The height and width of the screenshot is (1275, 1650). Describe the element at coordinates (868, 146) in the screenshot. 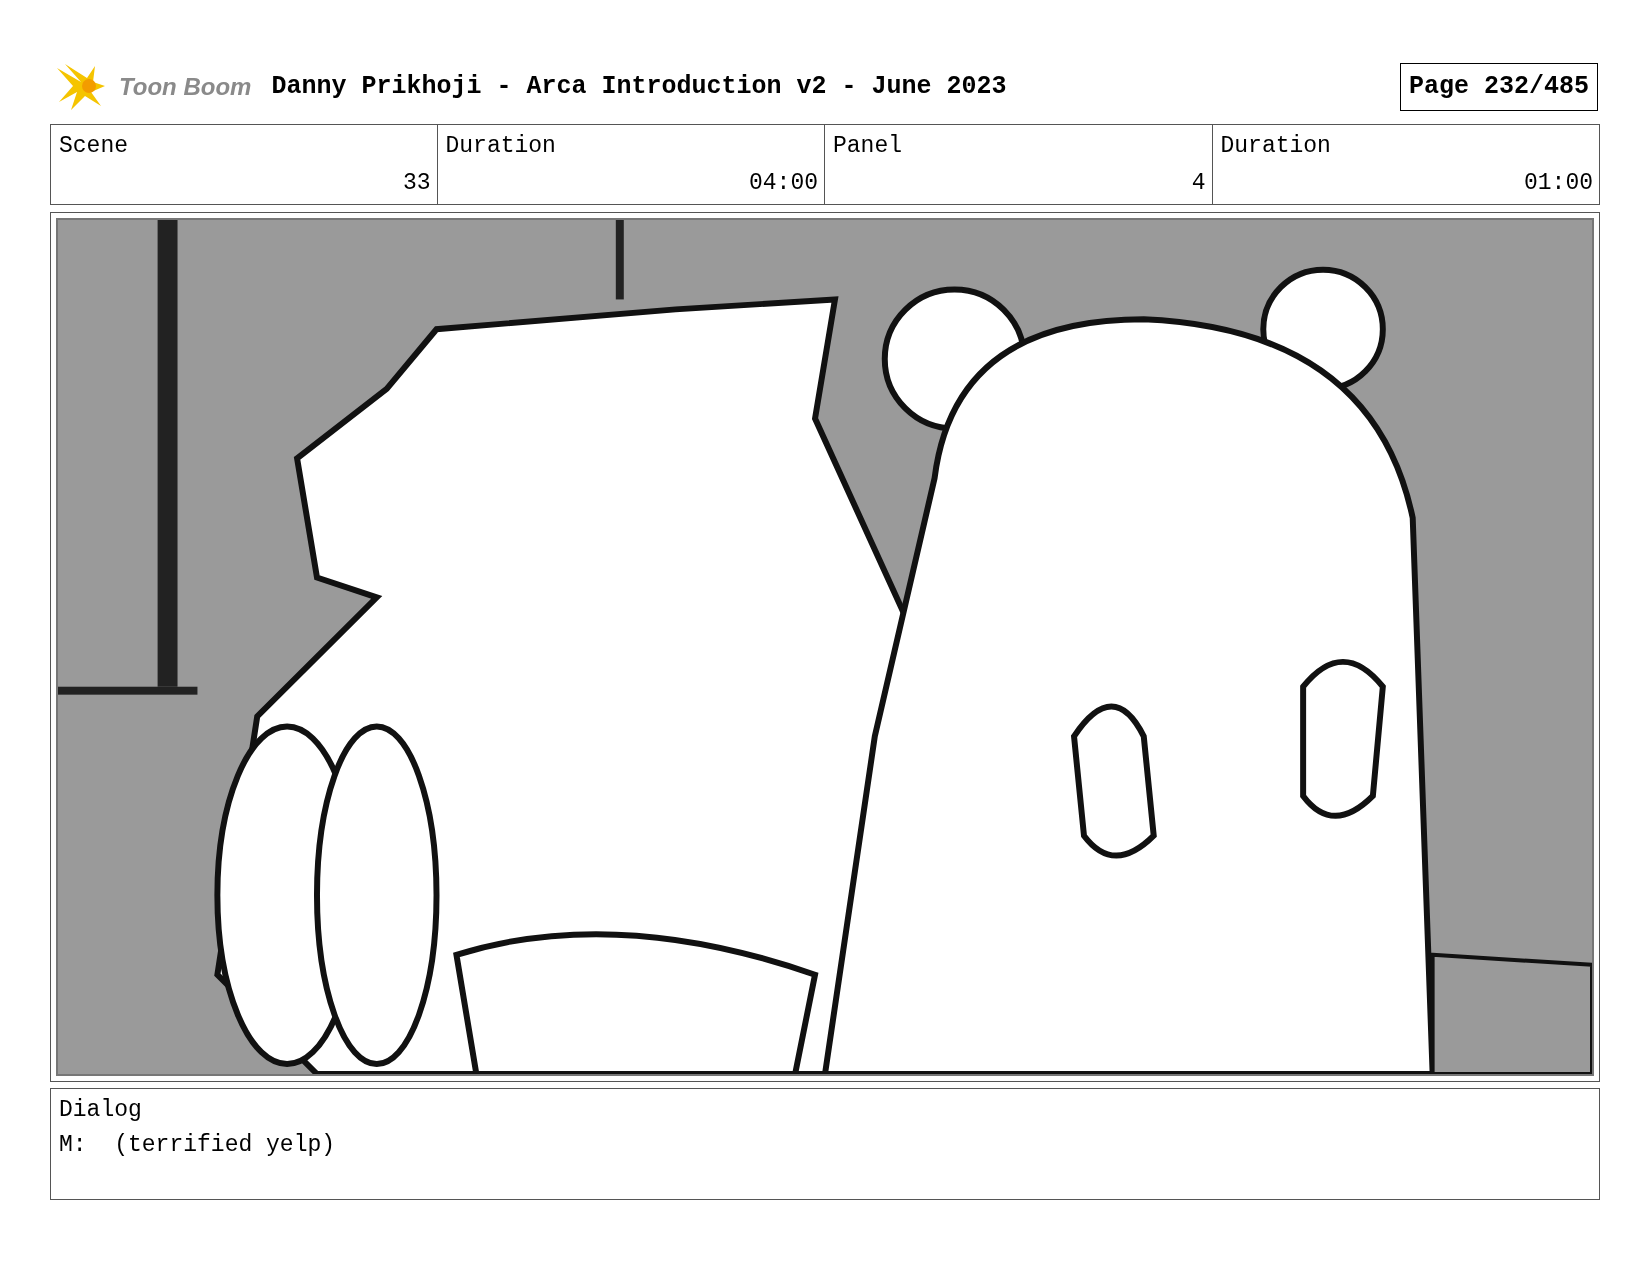

I see `column-header: Panel` at that location.